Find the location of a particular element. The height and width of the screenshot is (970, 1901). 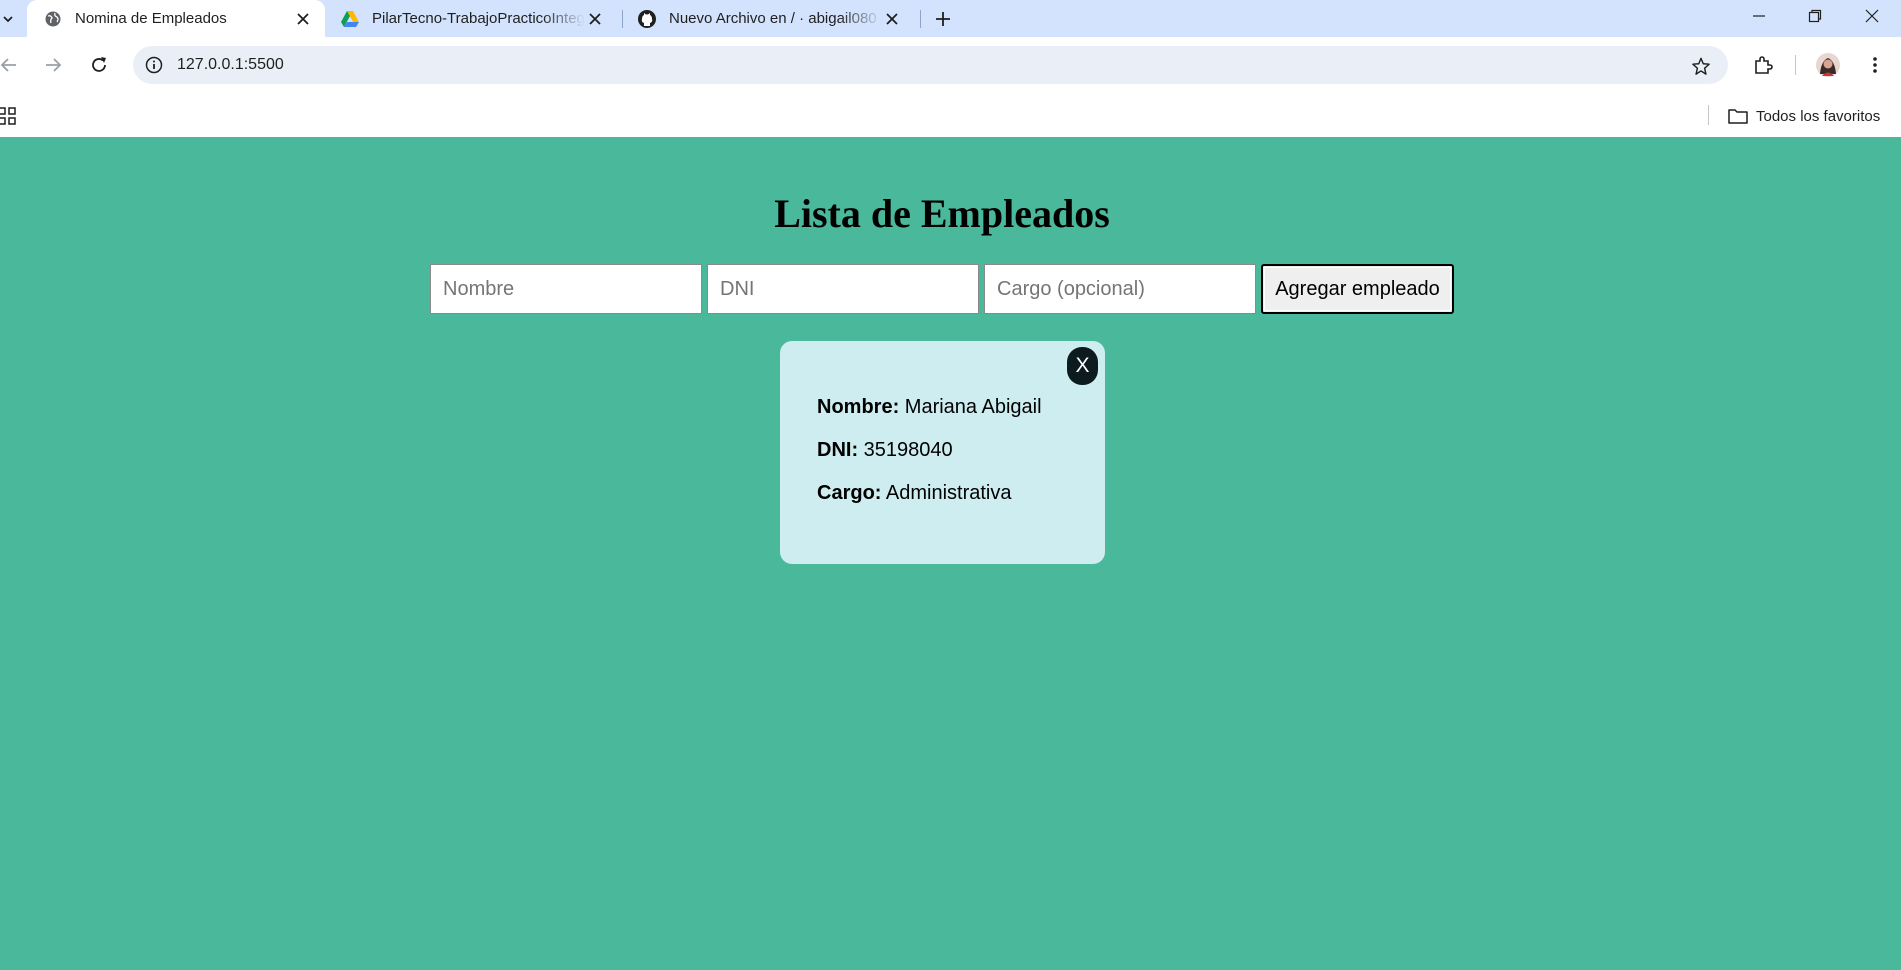

tab-nomina-empleados: Nomina de Empleados is located at coordinates (176, 18).